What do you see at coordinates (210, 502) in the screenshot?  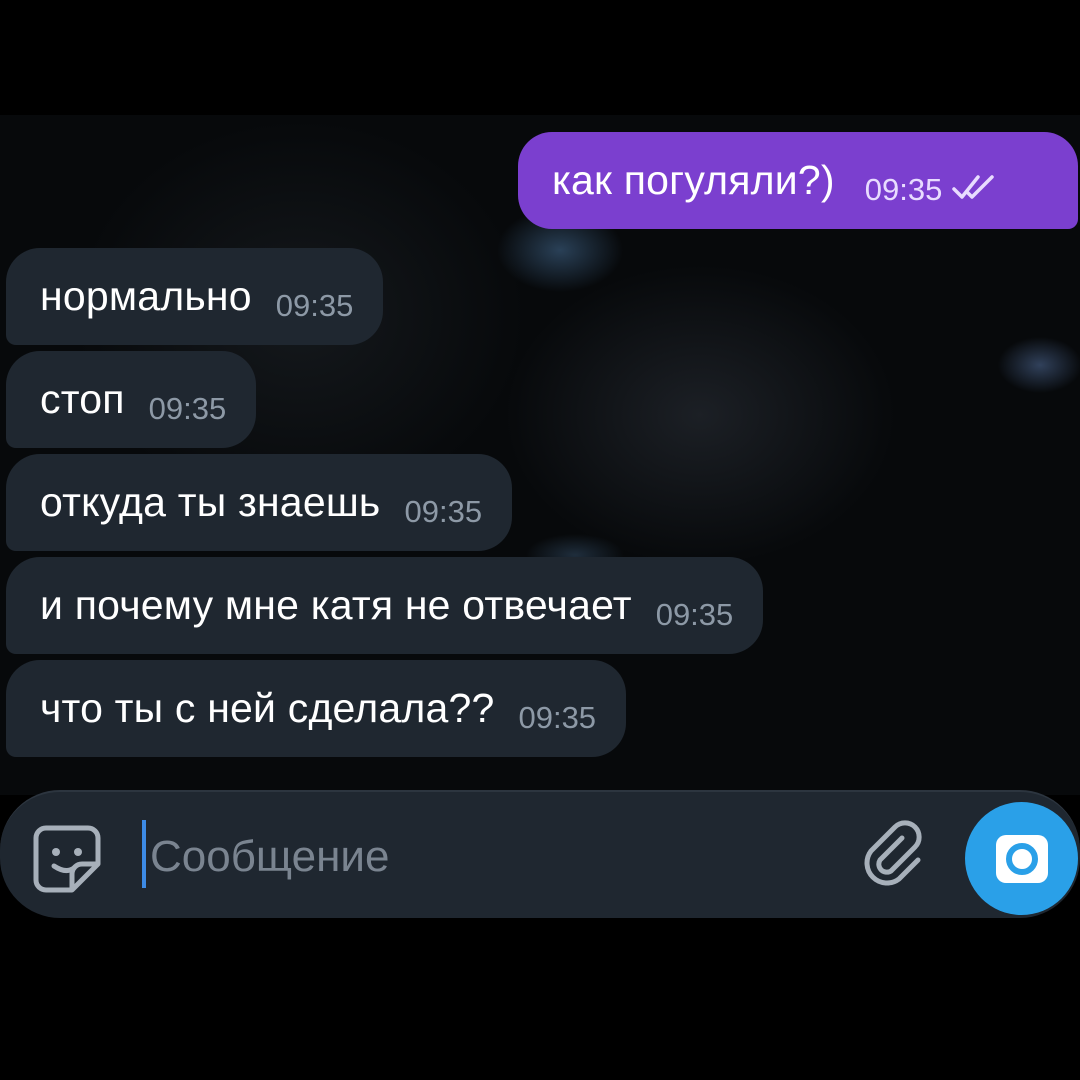 I see `message-text: откуда ты знаешь` at bounding box center [210, 502].